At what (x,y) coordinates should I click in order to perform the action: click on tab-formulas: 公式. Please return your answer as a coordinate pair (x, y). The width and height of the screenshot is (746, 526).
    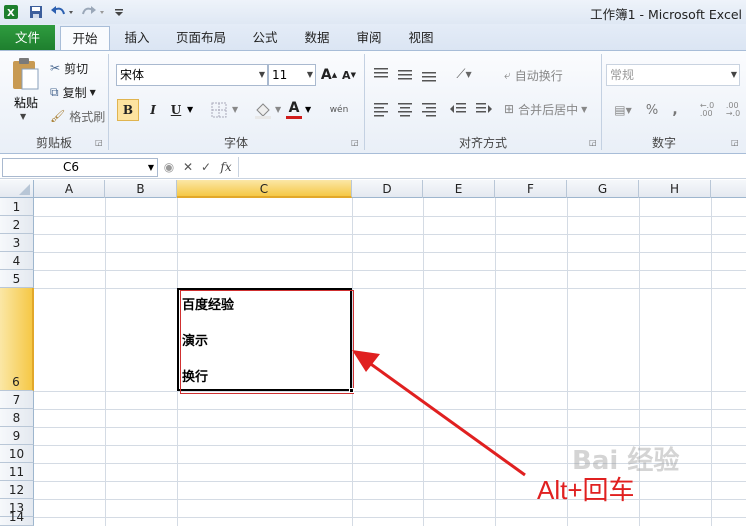
    Looking at the image, I should click on (265, 38).